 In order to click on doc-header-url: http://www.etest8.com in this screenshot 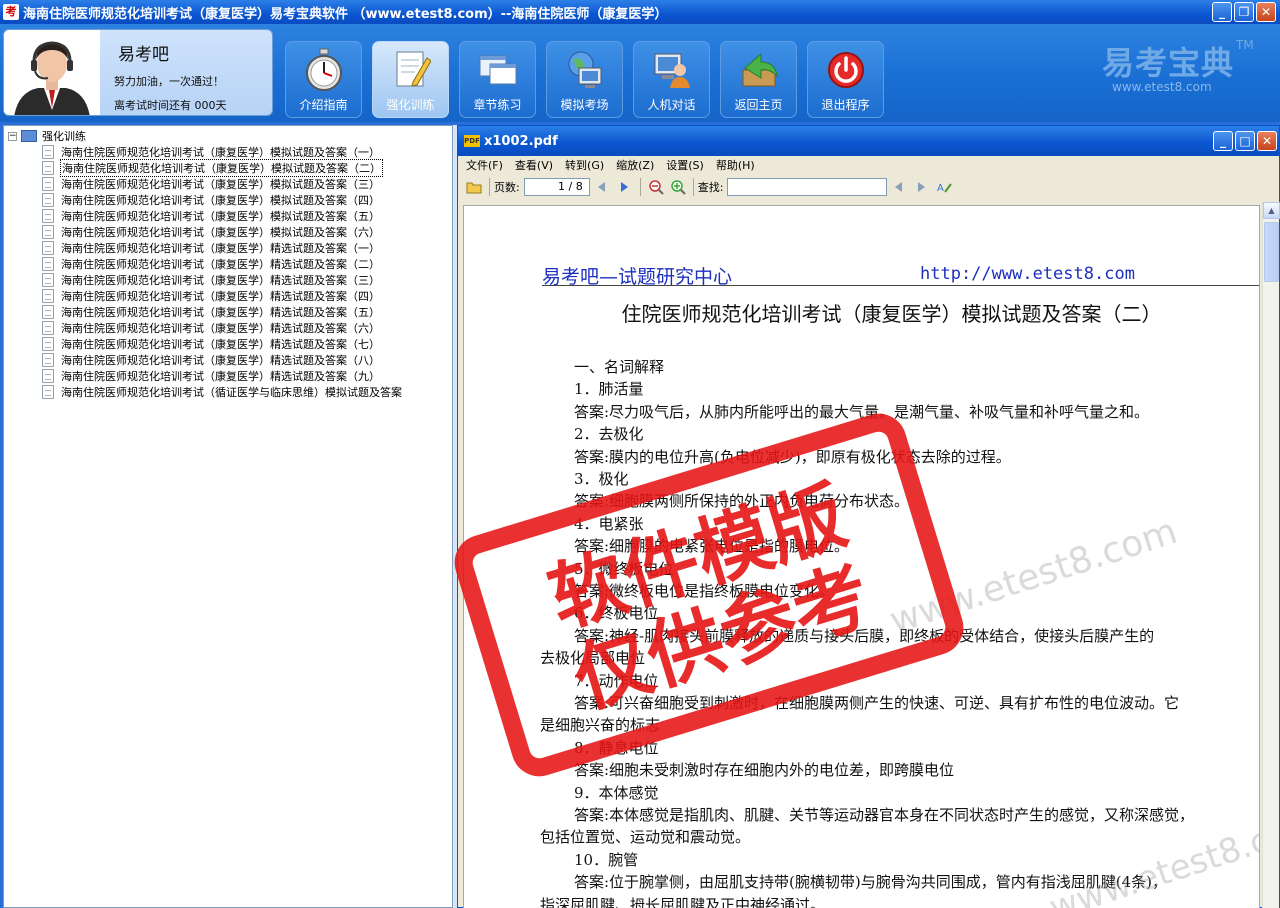, I will do `click(1027, 274)`.